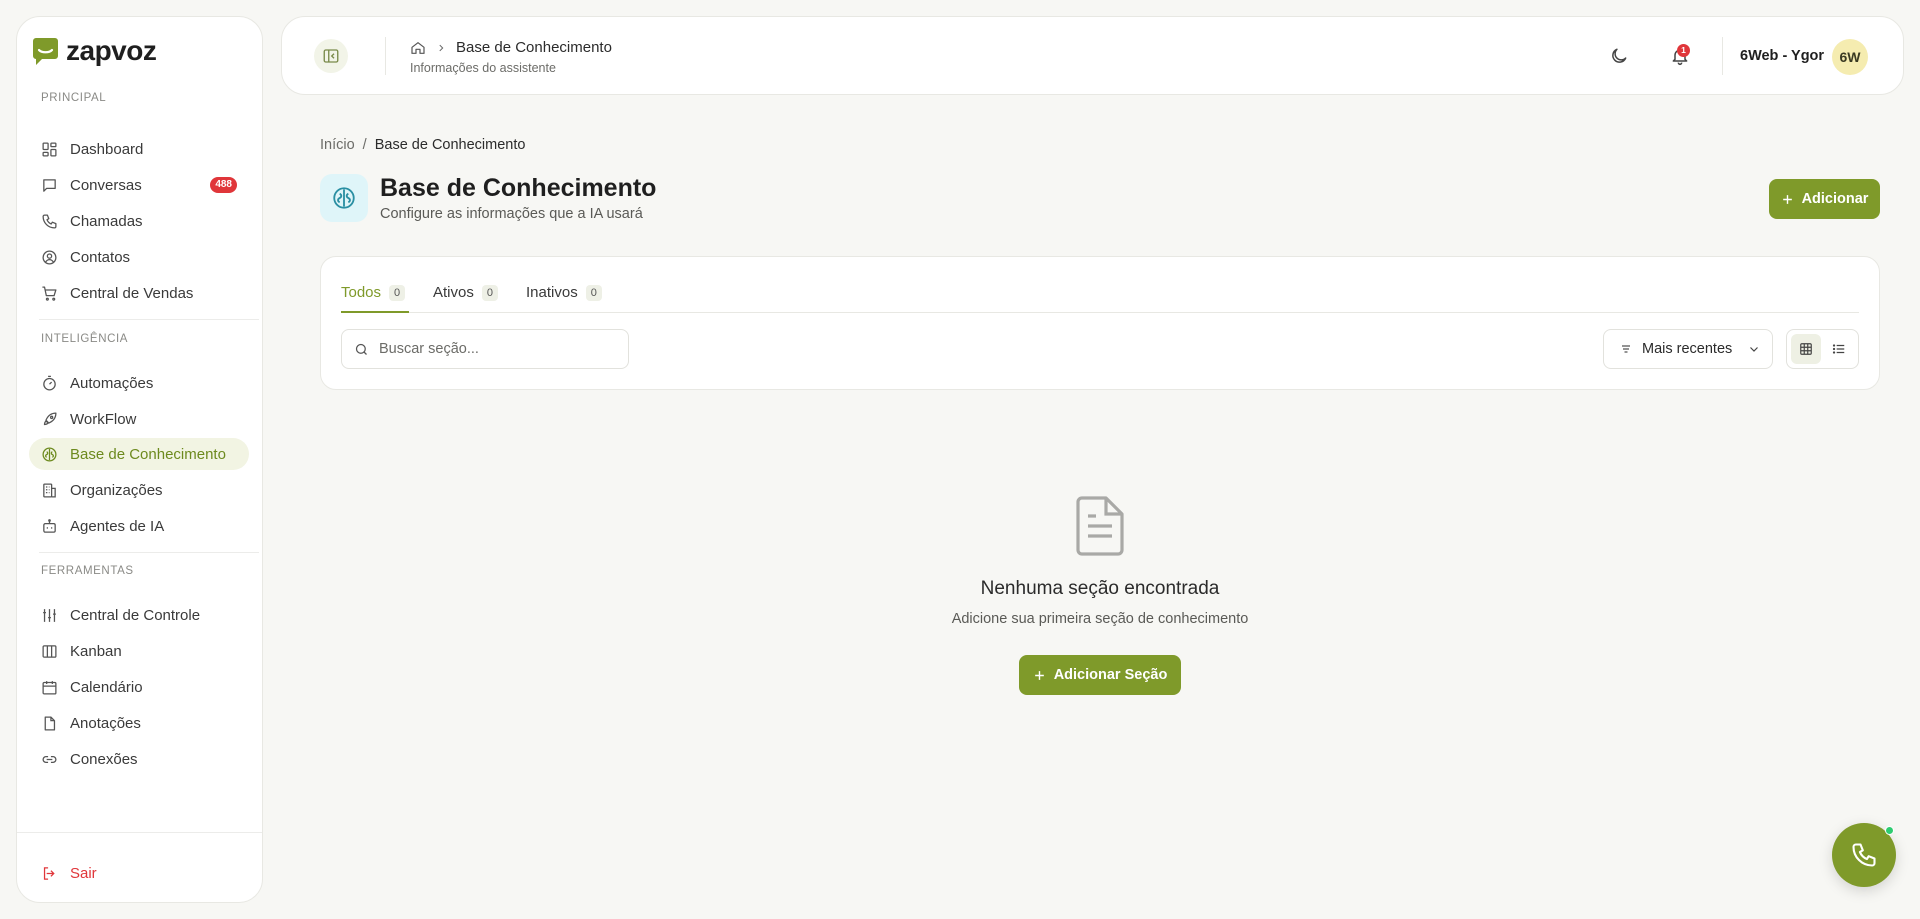  Describe the element at coordinates (511, 214) in the screenshot. I see `page-subtitle: Configure as informações que a IA usará` at that location.